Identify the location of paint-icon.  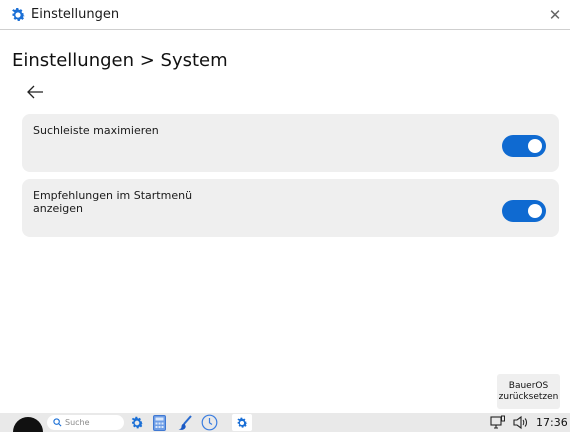
(184, 422).